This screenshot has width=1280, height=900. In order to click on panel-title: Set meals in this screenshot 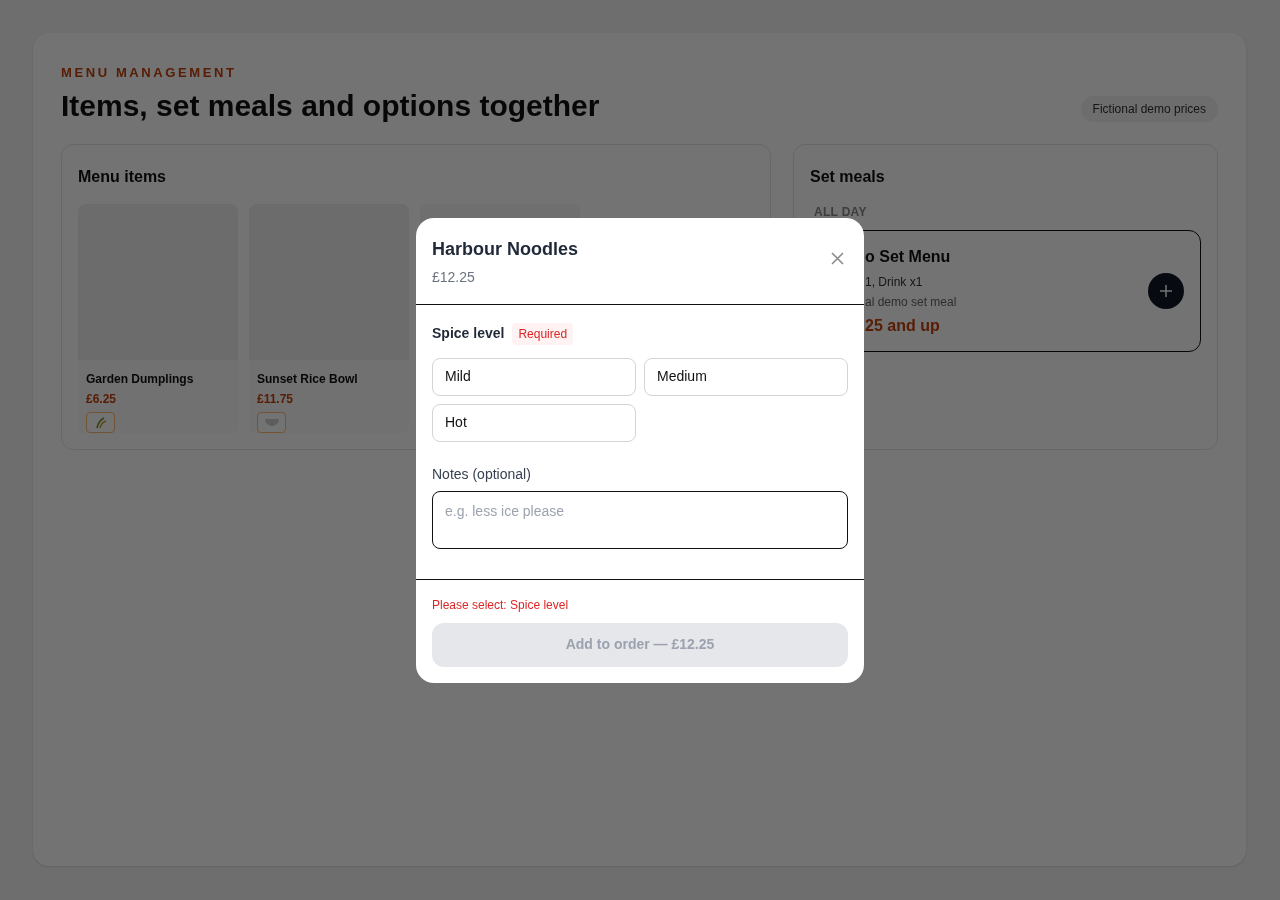, I will do `click(848, 177)`.